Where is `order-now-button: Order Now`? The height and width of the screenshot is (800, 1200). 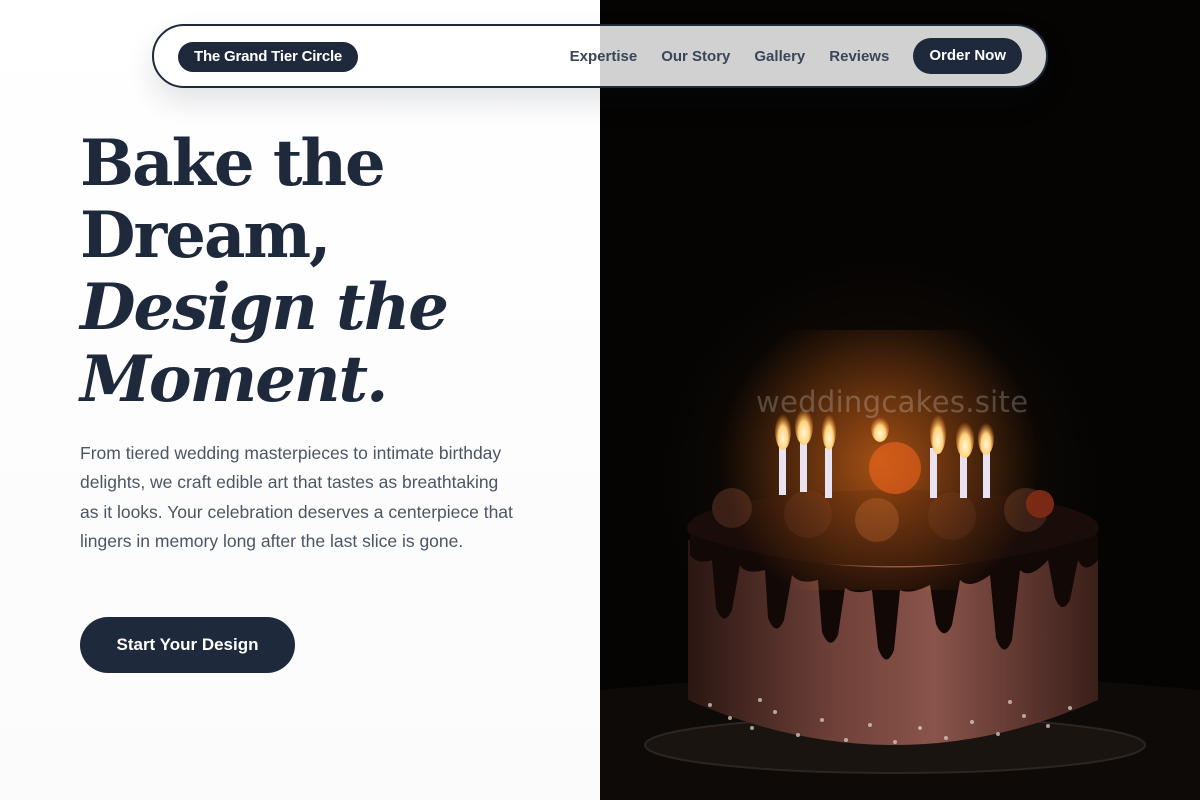 order-now-button: Order Now is located at coordinates (967, 56).